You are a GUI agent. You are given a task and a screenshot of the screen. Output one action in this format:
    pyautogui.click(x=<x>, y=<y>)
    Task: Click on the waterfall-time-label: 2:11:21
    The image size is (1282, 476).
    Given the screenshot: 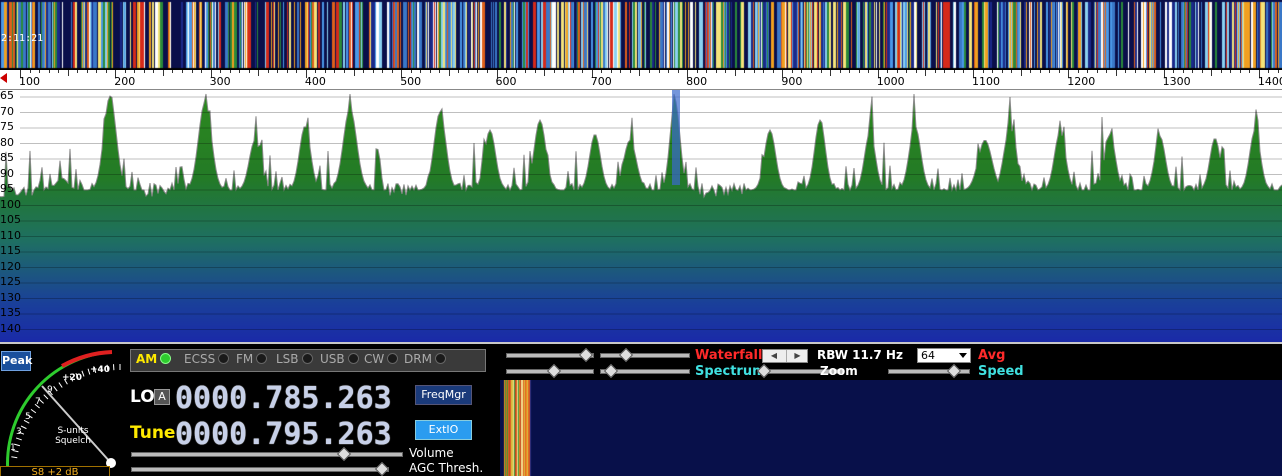 What is the action you would take?
    pyautogui.click(x=22, y=38)
    